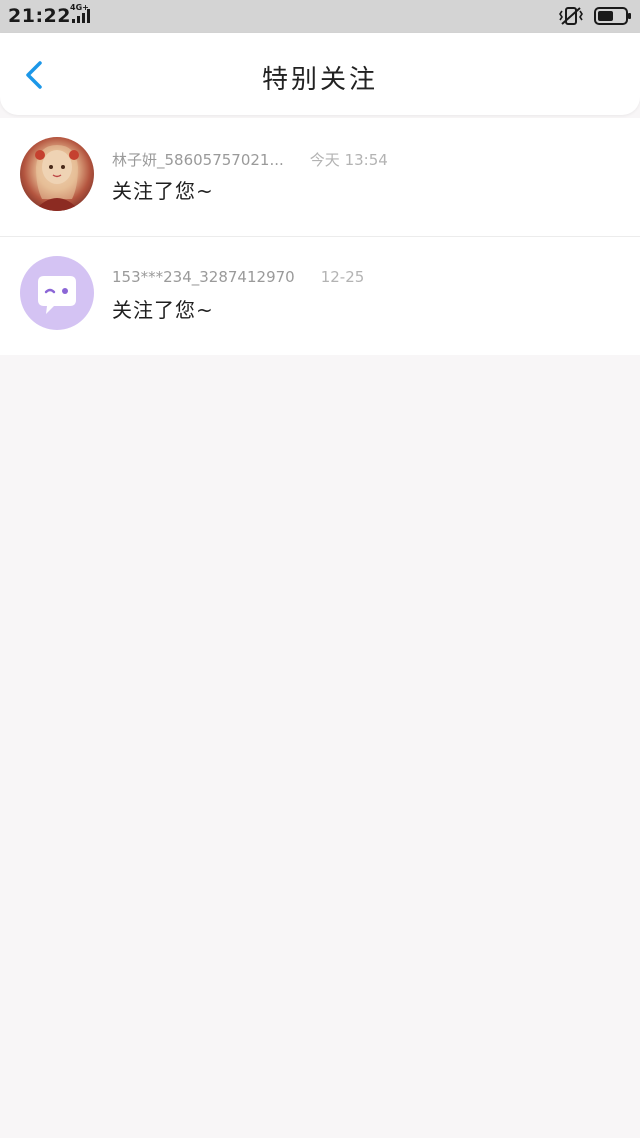 Image resolution: width=640 pixels, height=1138 pixels. What do you see at coordinates (79, 7) in the screenshot?
I see `network-label: 4G+` at bounding box center [79, 7].